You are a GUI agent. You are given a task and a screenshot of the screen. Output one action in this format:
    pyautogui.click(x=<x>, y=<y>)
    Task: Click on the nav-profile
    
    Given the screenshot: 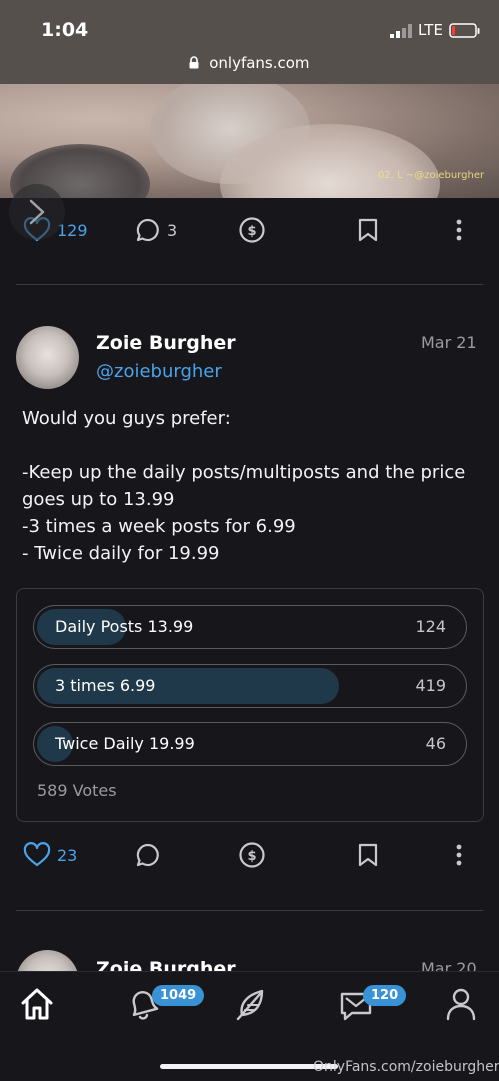 What is the action you would take?
    pyautogui.click(x=461, y=1004)
    